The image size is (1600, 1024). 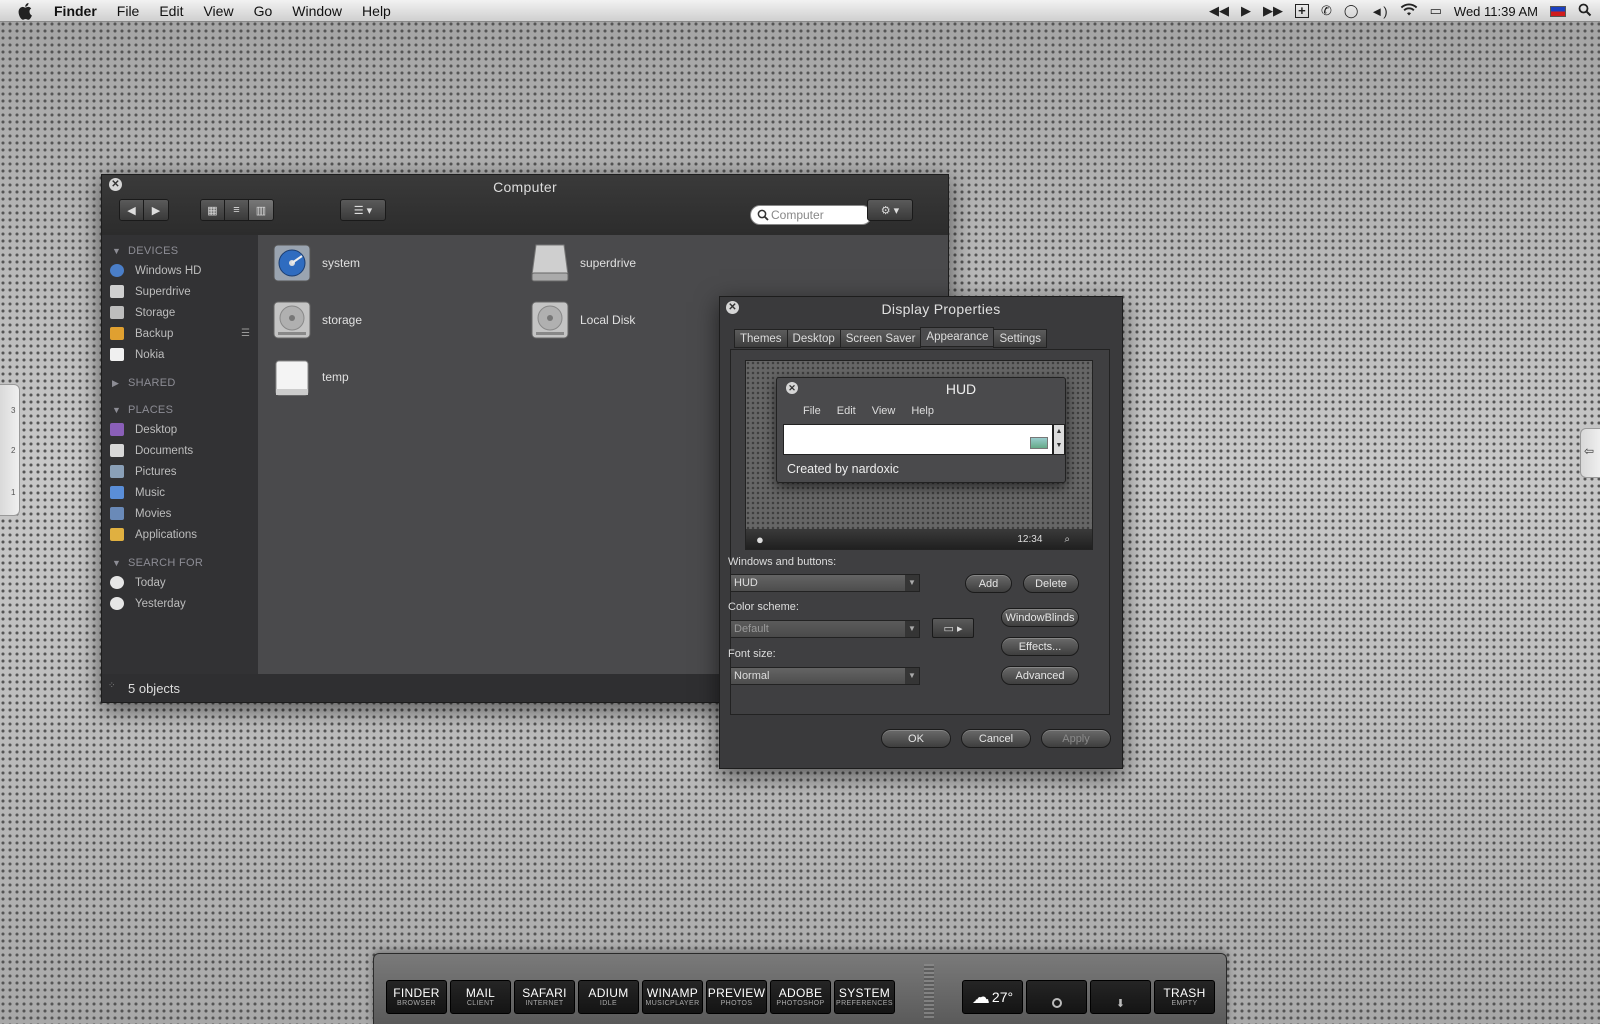 What do you see at coordinates (376, 11) in the screenshot?
I see `menu-help: Help` at bounding box center [376, 11].